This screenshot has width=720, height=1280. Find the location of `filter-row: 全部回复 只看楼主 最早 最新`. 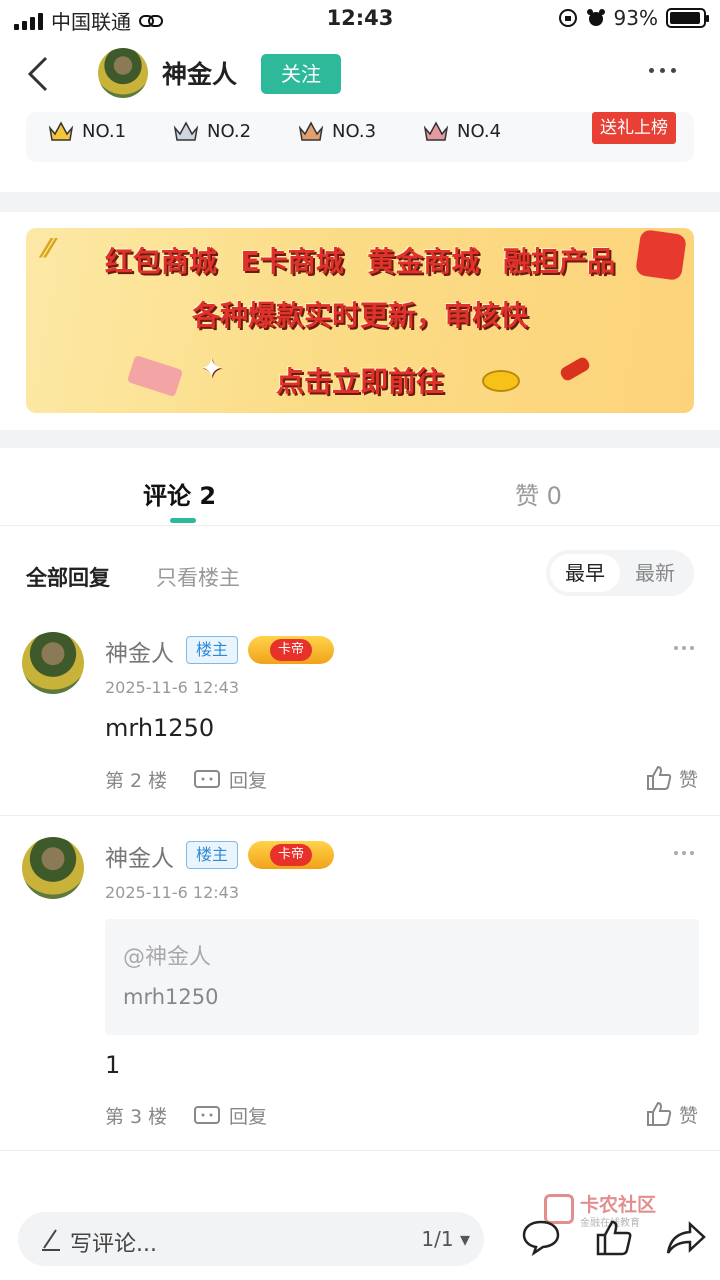

filter-row: 全部回复 只看楼主 最早 最新 is located at coordinates (360, 574).